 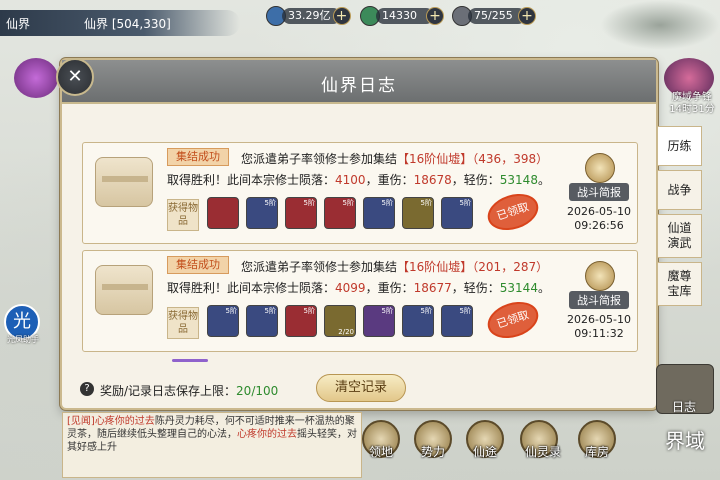 I want to click on helmet-icon: 5阶, so click(x=301, y=213).